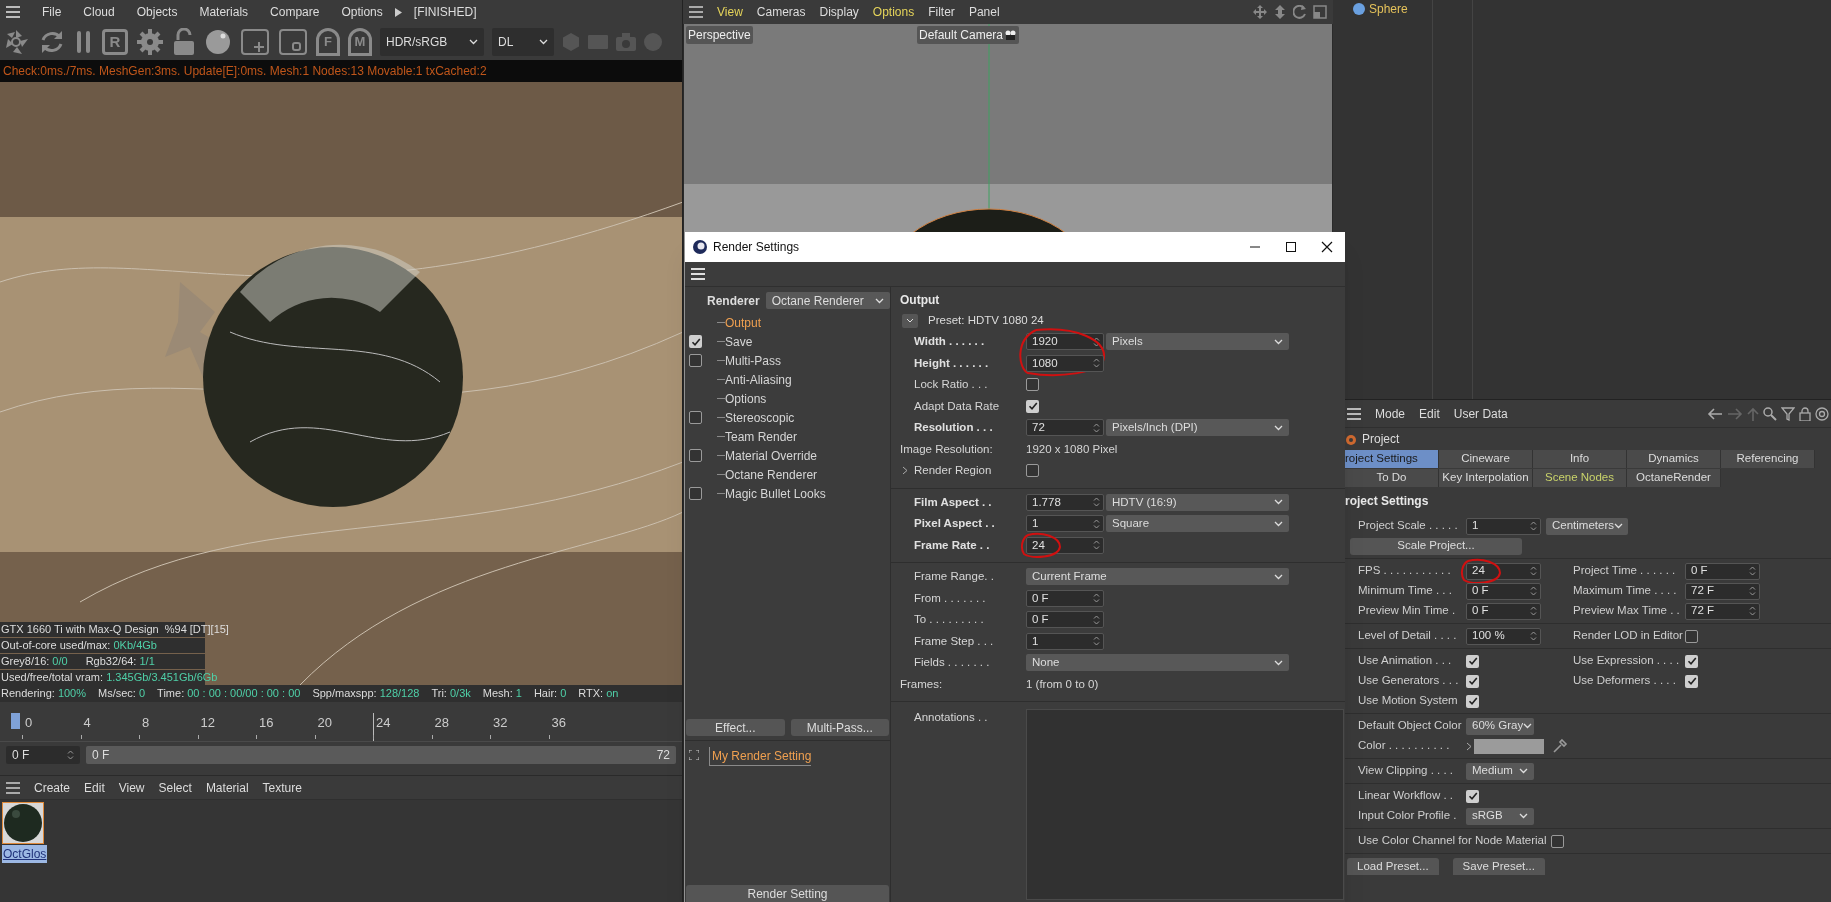 The height and width of the screenshot is (902, 1831). Describe the element at coordinates (746, 398) in the screenshot. I see `tree-item: Options` at that location.